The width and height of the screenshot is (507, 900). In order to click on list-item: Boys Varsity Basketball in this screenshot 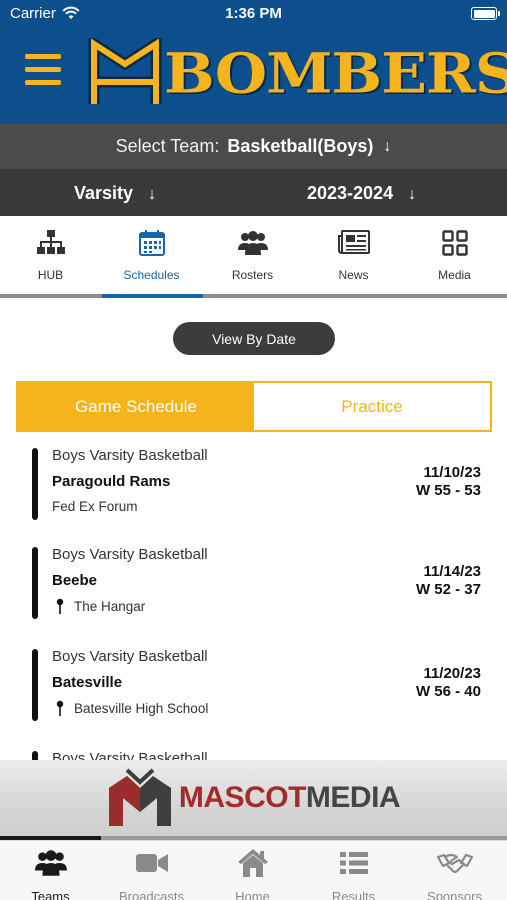, I will do `click(253, 751)`.